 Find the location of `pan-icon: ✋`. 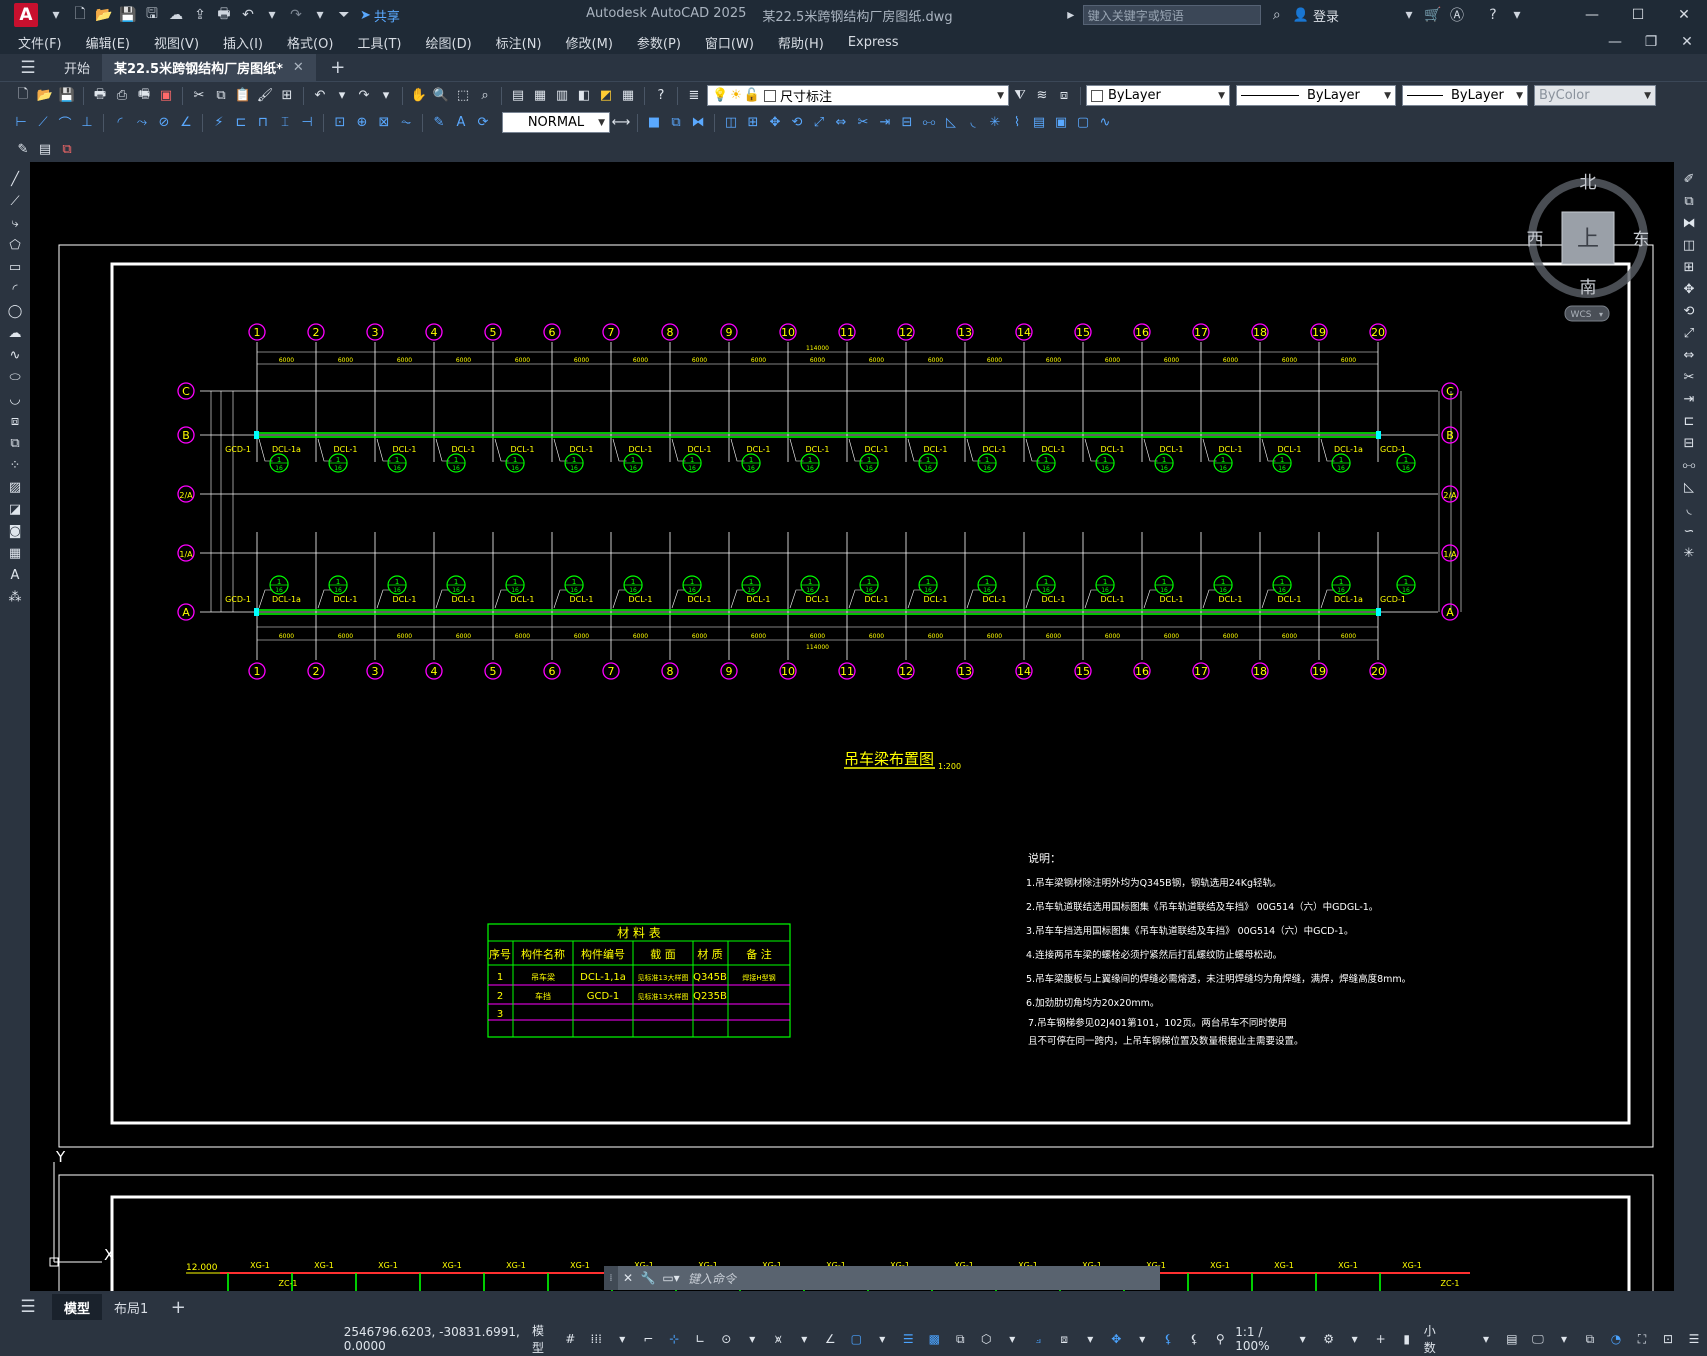

pan-icon: ✋ is located at coordinates (419, 96).